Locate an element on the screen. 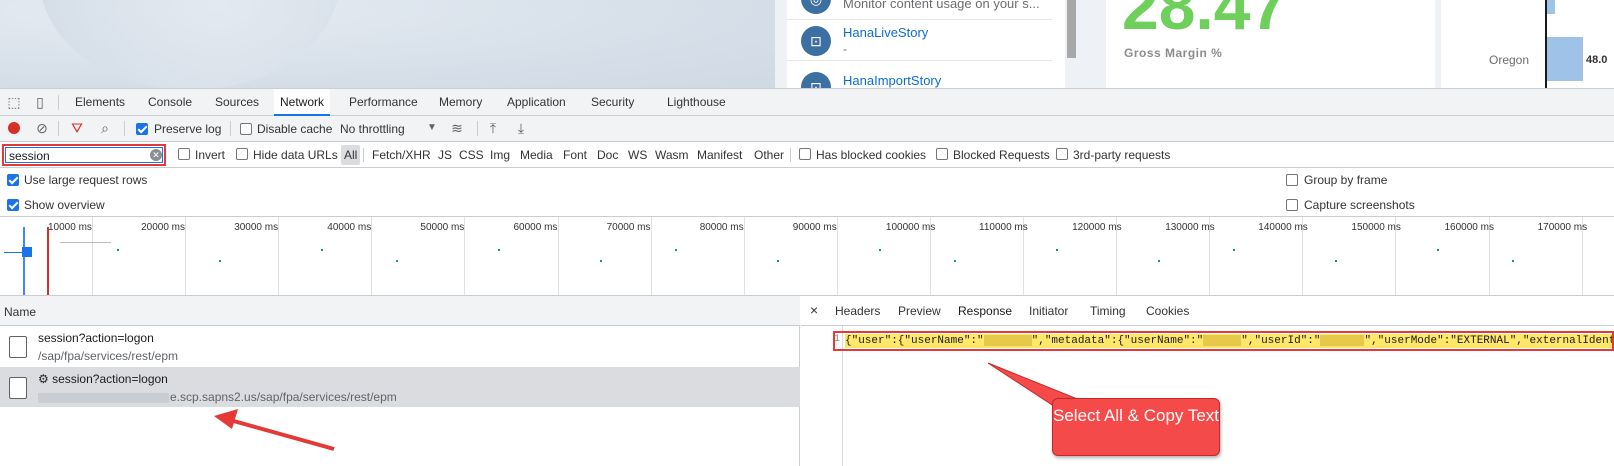 This screenshot has height=466, width=1614. annotation-callout: Select All & Copy Text is located at coordinates (1136, 427).